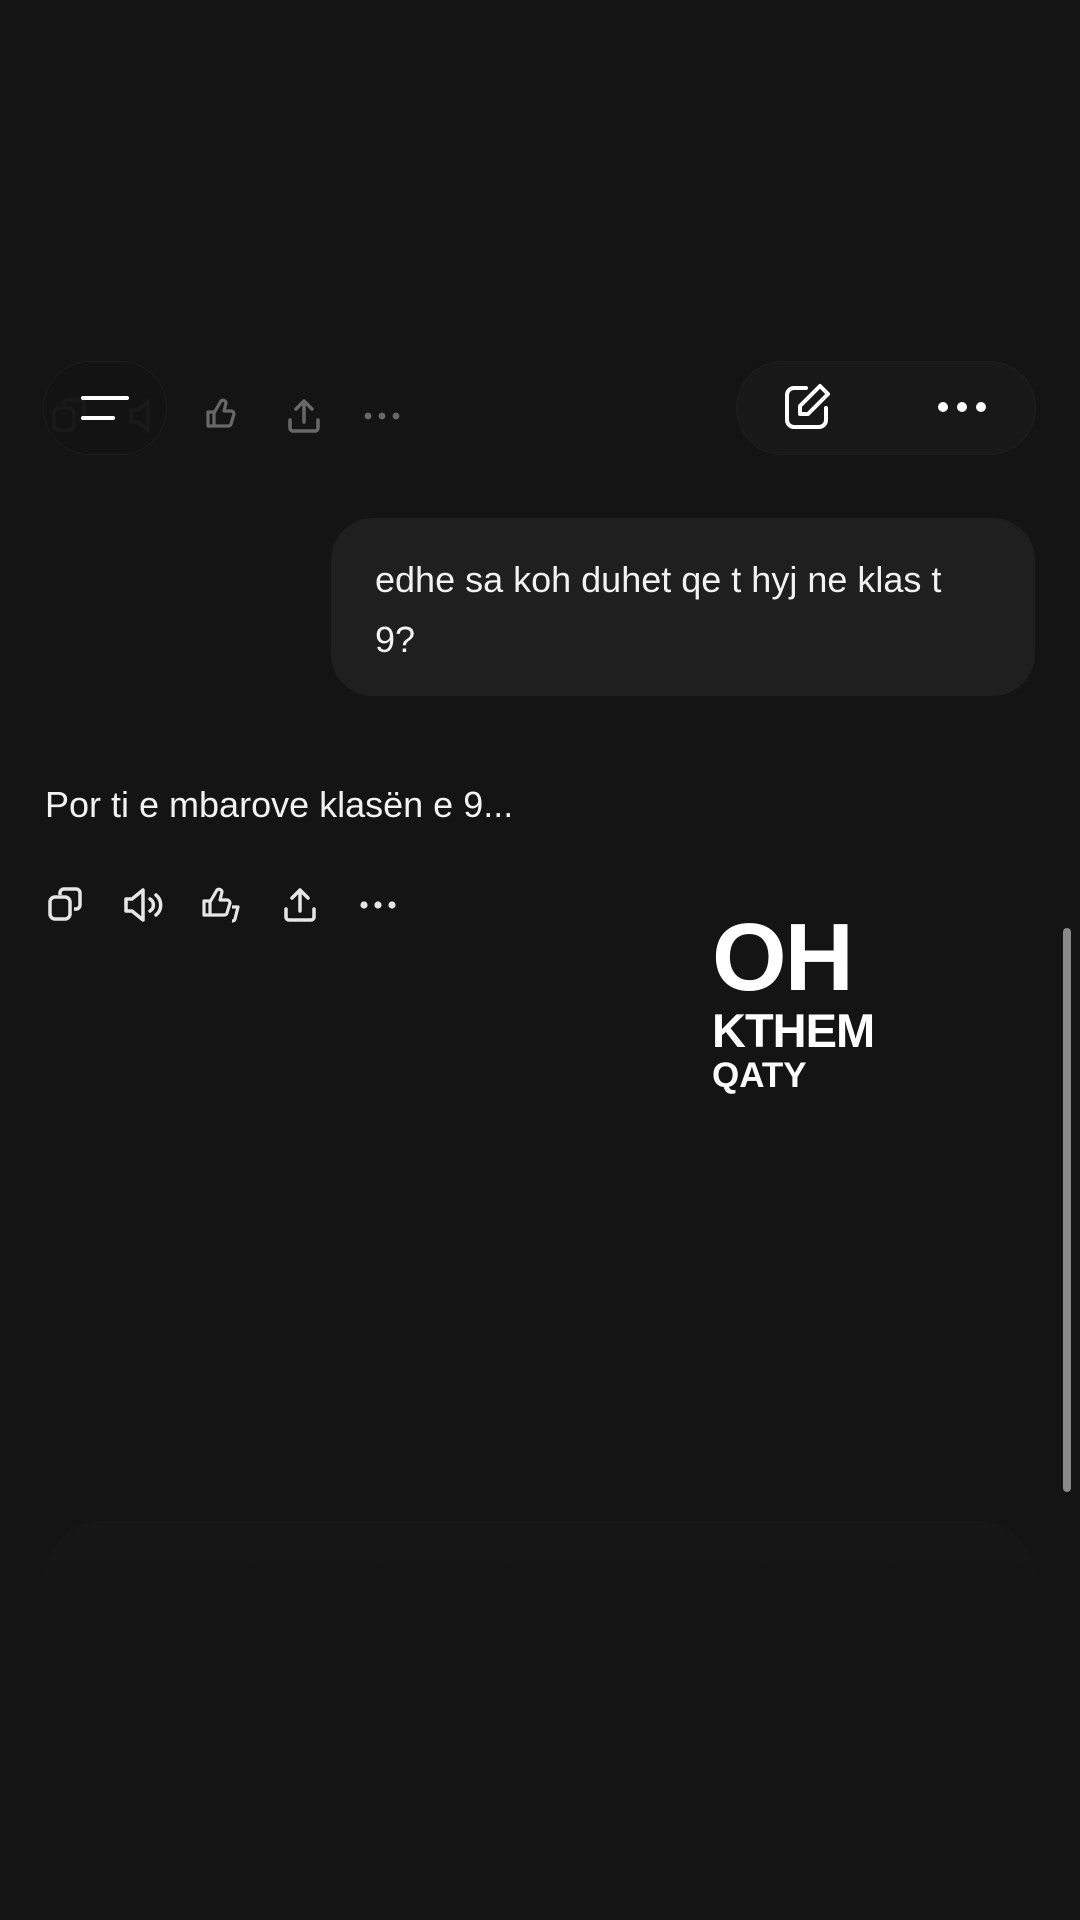  What do you see at coordinates (793, 1030) in the screenshot?
I see `overlay-line-2: KTHEM` at bounding box center [793, 1030].